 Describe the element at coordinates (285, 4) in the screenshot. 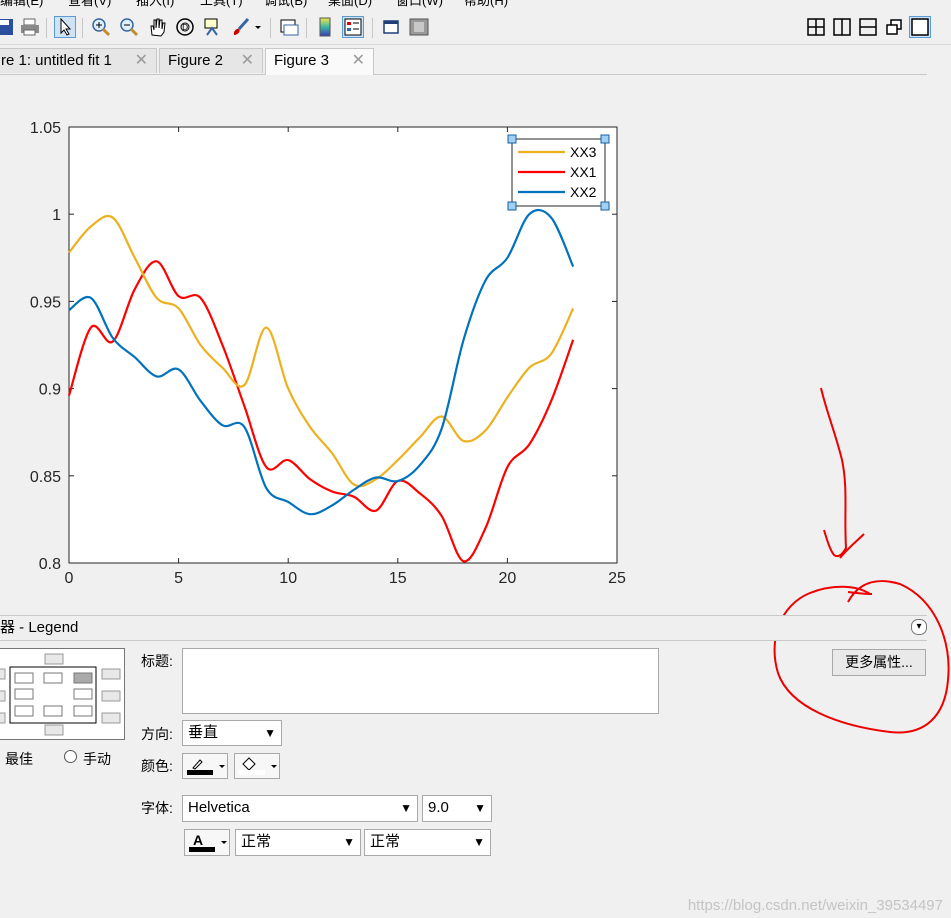

I see `menu-item: 调试(B)` at that location.